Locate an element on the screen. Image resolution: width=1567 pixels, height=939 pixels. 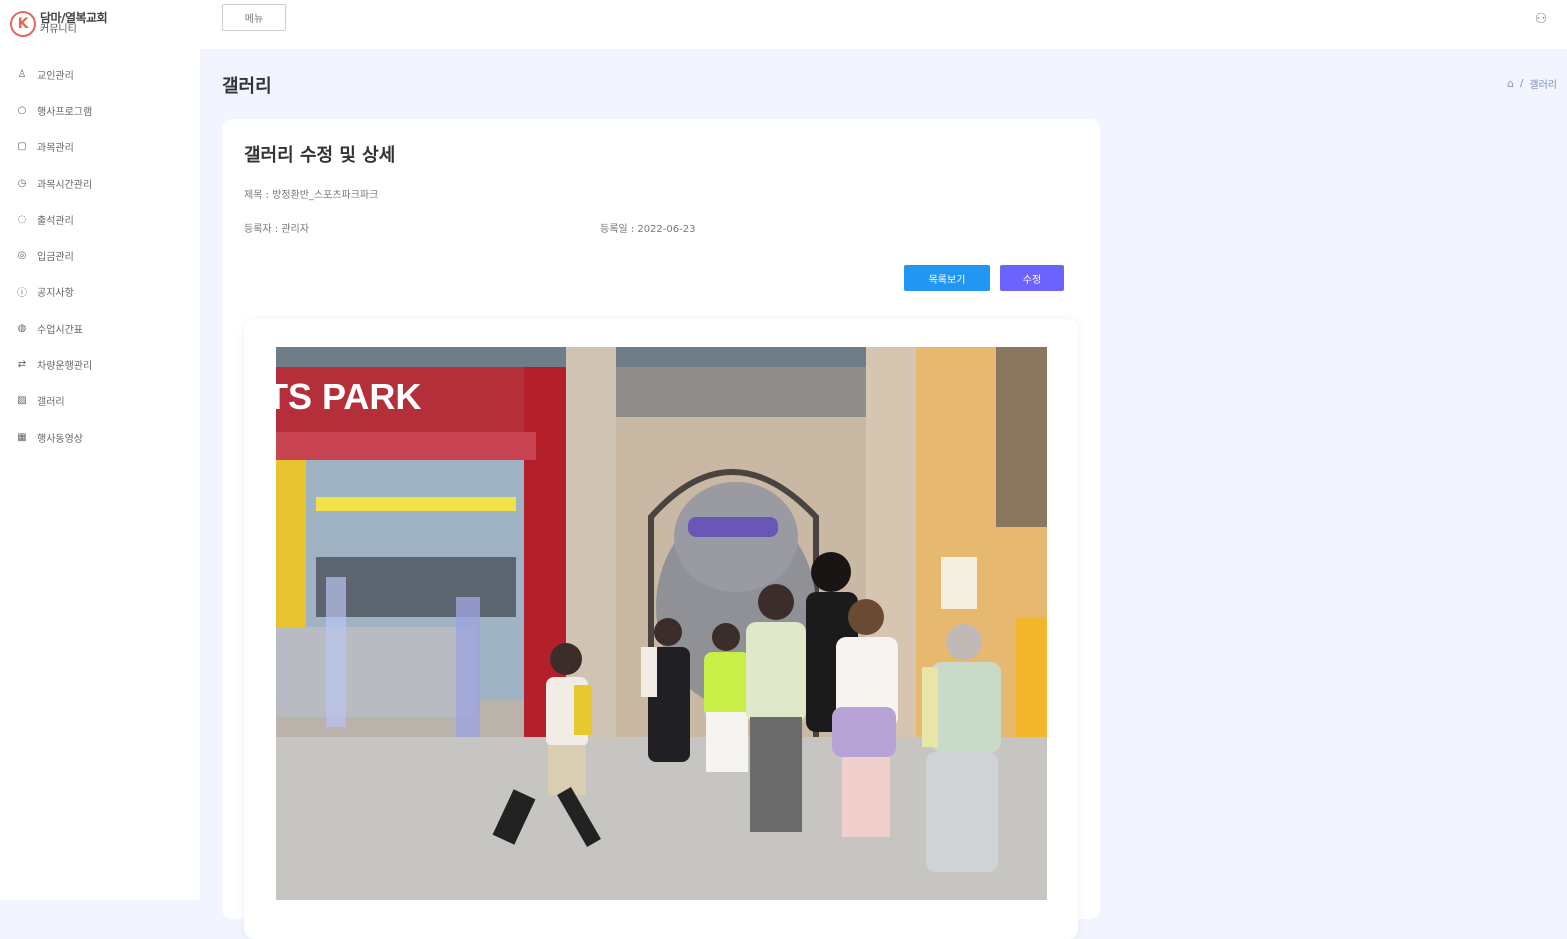
post-date: 등록일 : 2022-06-23 is located at coordinates (648, 229).